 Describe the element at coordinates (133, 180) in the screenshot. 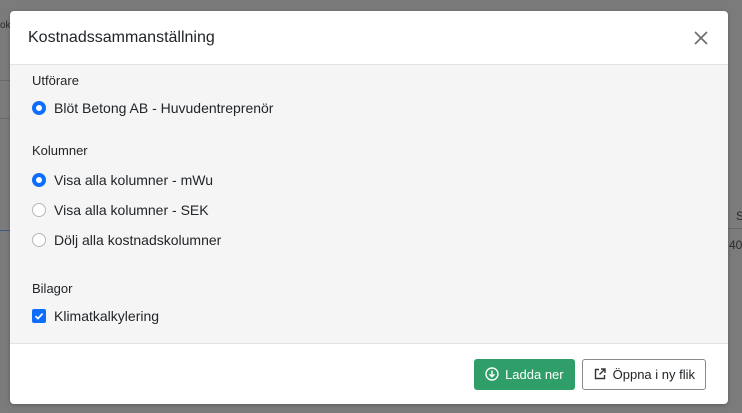

I see `option-label: Visa alla kolumner - mWu` at that location.